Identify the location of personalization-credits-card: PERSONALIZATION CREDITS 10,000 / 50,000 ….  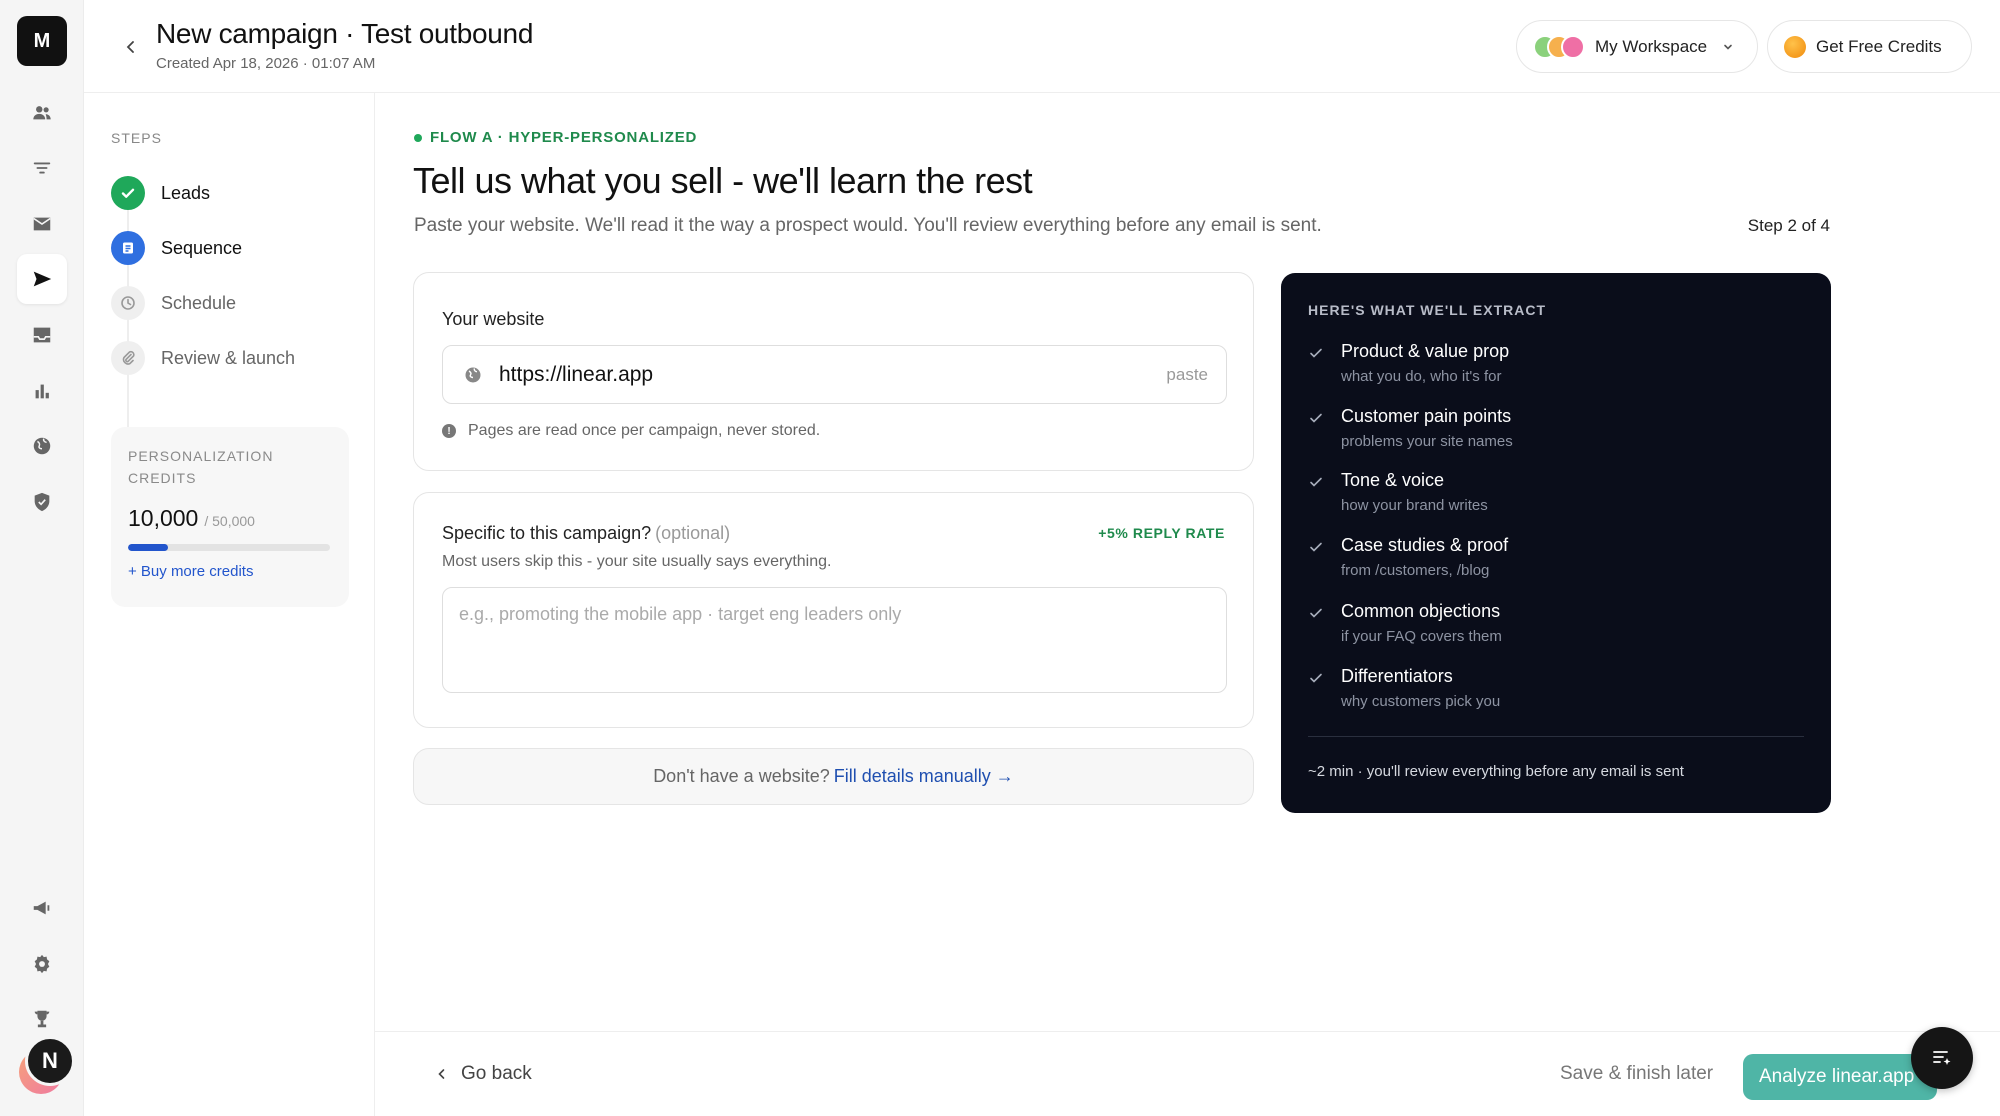
(230, 517).